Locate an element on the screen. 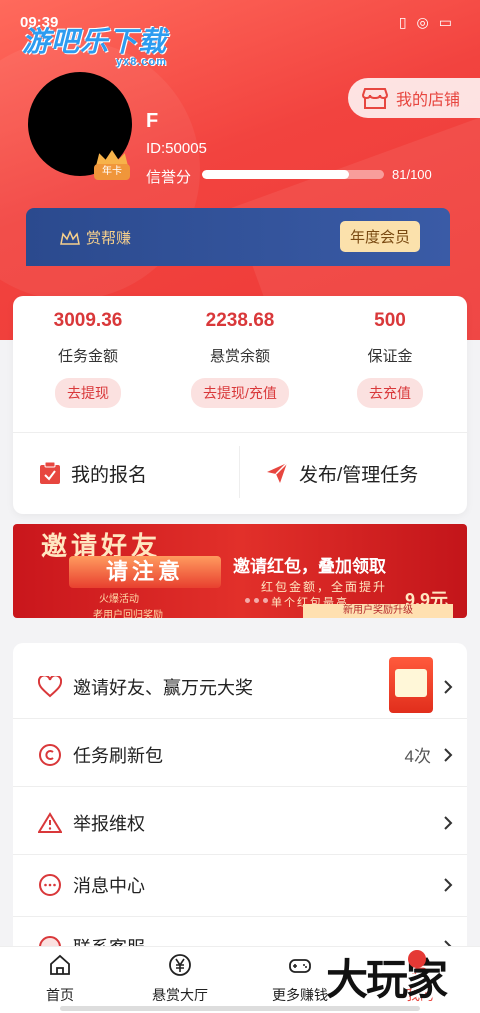  user-id: ID:50005 is located at coordinates (176, 148).